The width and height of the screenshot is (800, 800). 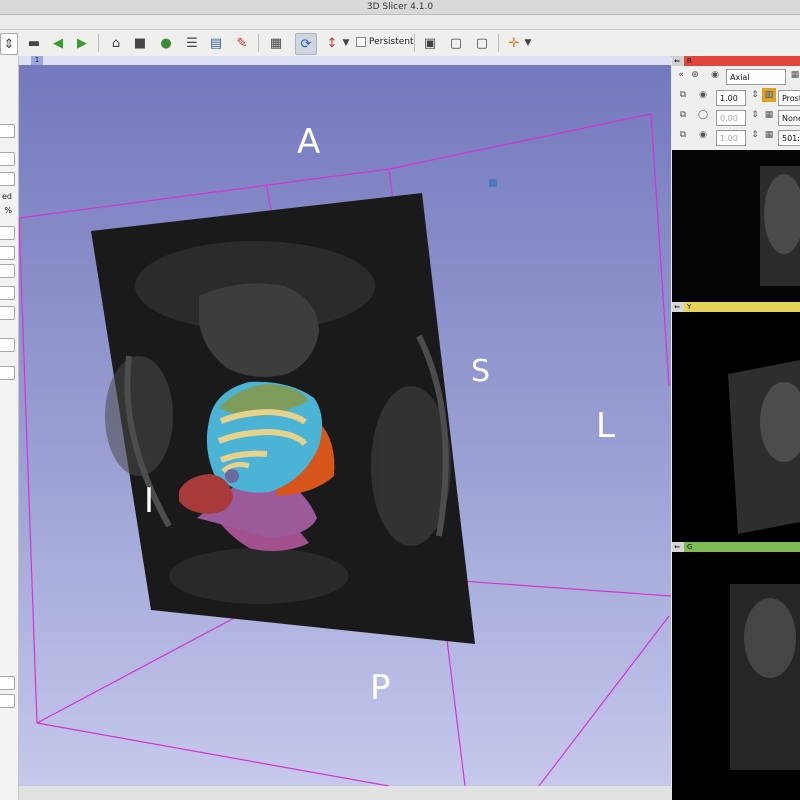 What do you see at coordinates (345, 793) in the screenshot?
I see `status-bar` at bounding box center [345, 793].